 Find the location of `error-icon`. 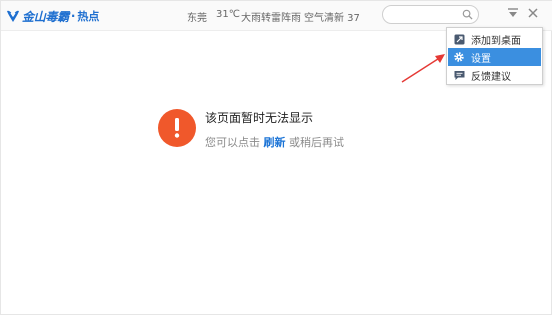

error-icon is located at coordinates (177, 128).